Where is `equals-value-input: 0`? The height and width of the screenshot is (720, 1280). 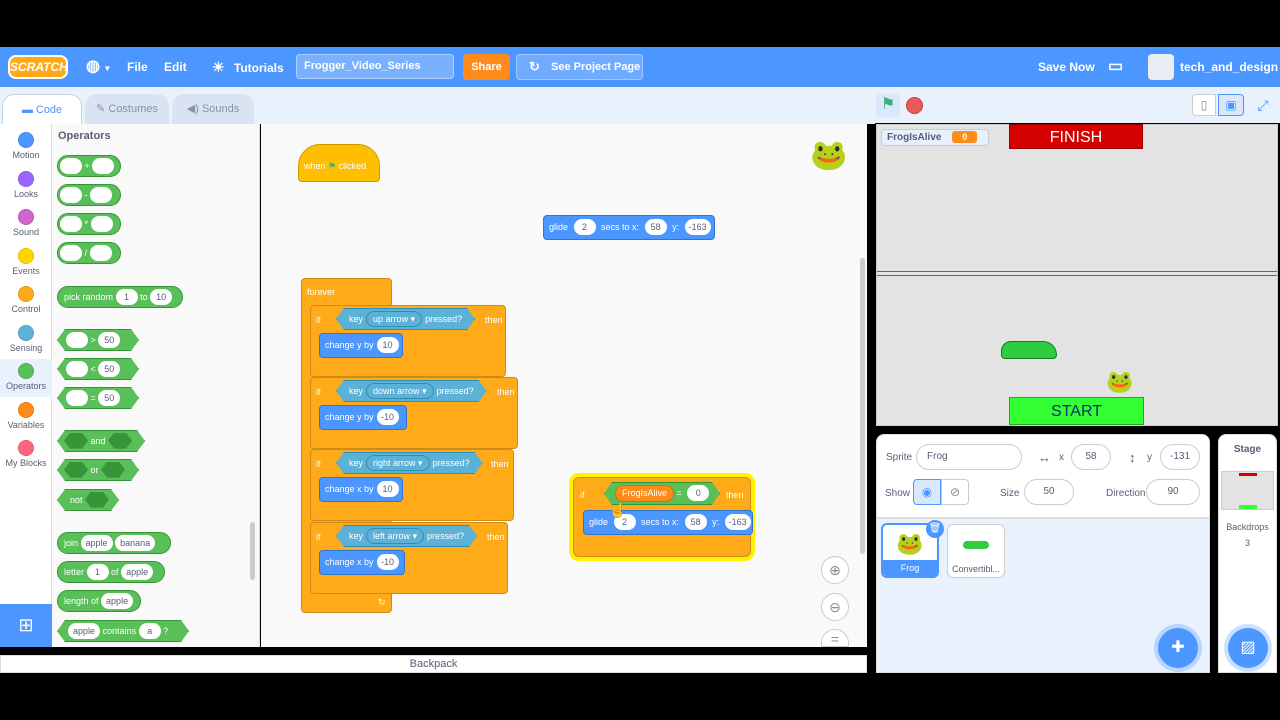 equals-value-input: 0 is located at coordinates (698, 493).